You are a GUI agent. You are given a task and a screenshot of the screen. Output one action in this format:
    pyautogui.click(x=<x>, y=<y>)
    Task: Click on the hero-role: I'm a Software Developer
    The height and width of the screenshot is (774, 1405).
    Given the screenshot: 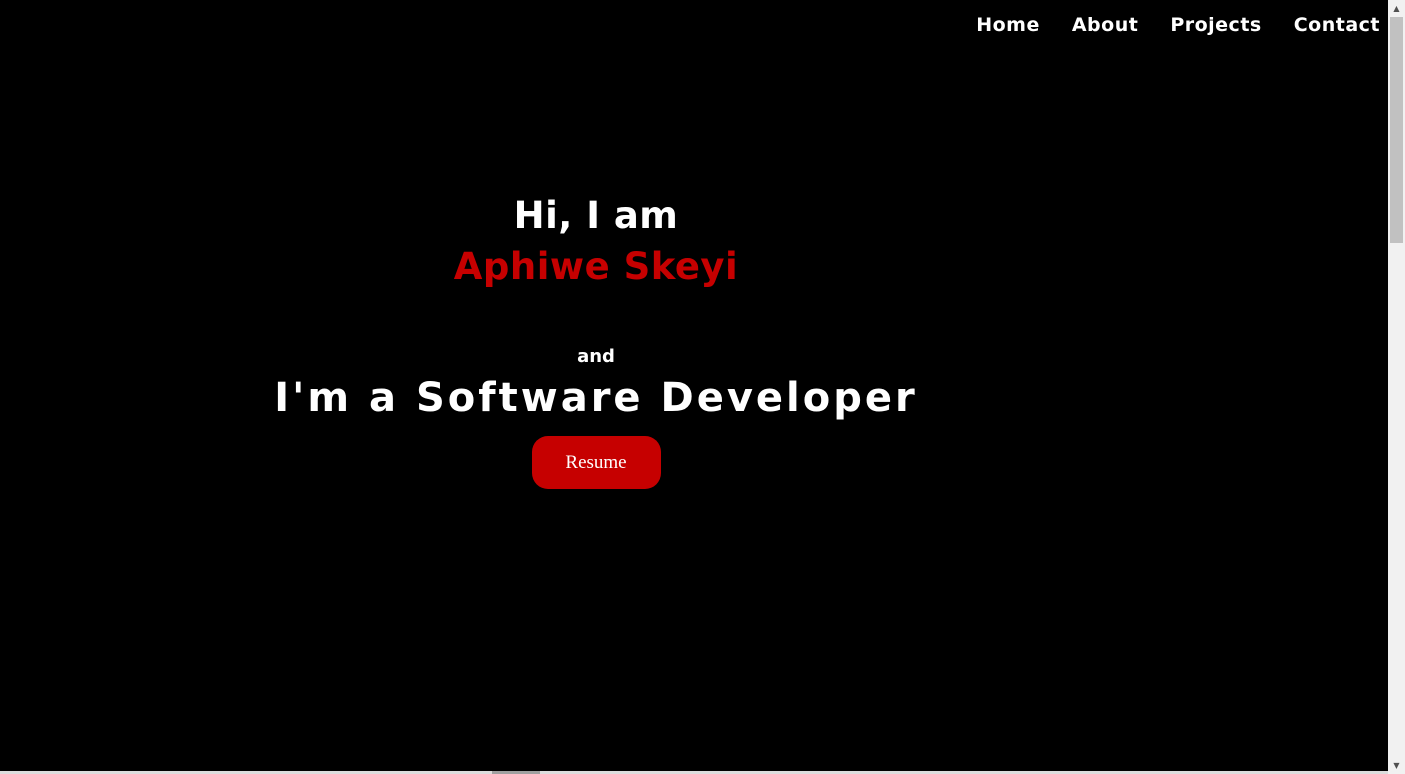 What is the action you would take?
    pyautogui.click(x=596, y=398)
    